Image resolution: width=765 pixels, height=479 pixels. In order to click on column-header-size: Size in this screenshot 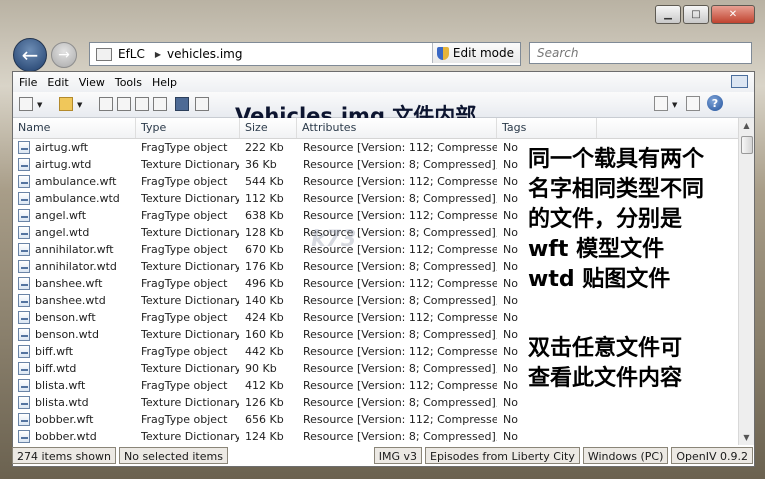, I will do `click(268, 128)`.